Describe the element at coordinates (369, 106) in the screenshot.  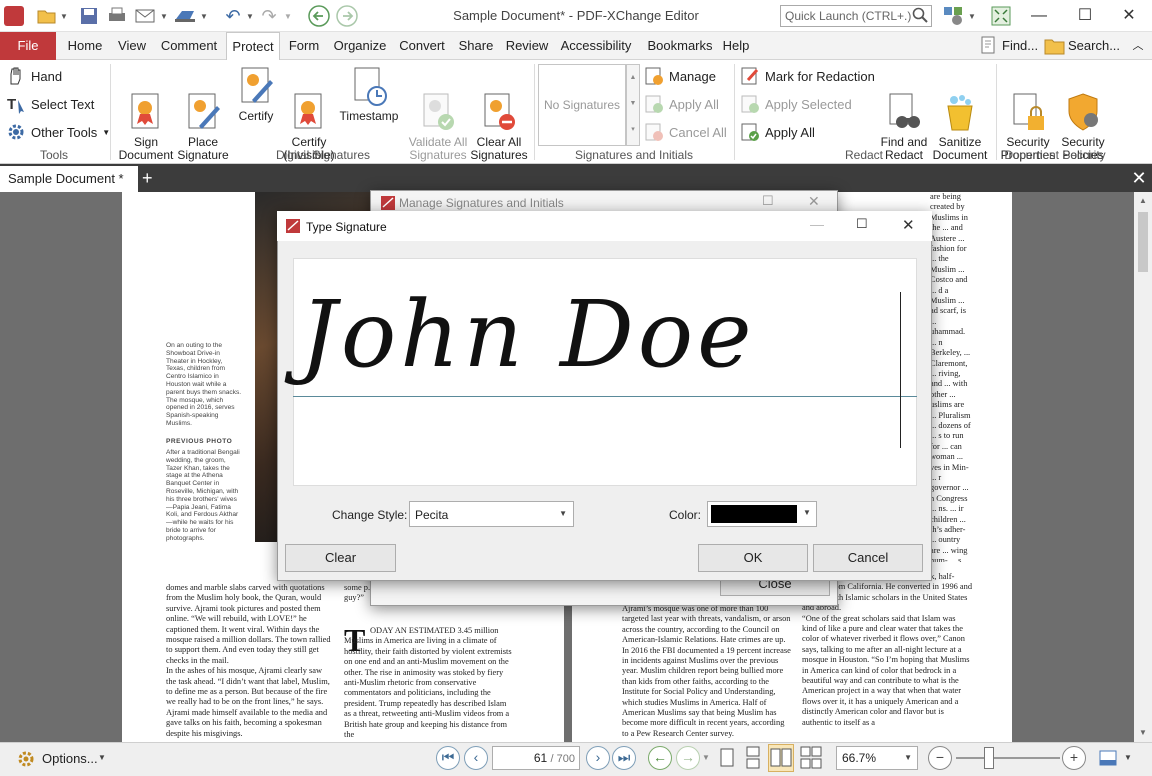
I see `timestamp-button: Timestamp` at that location.